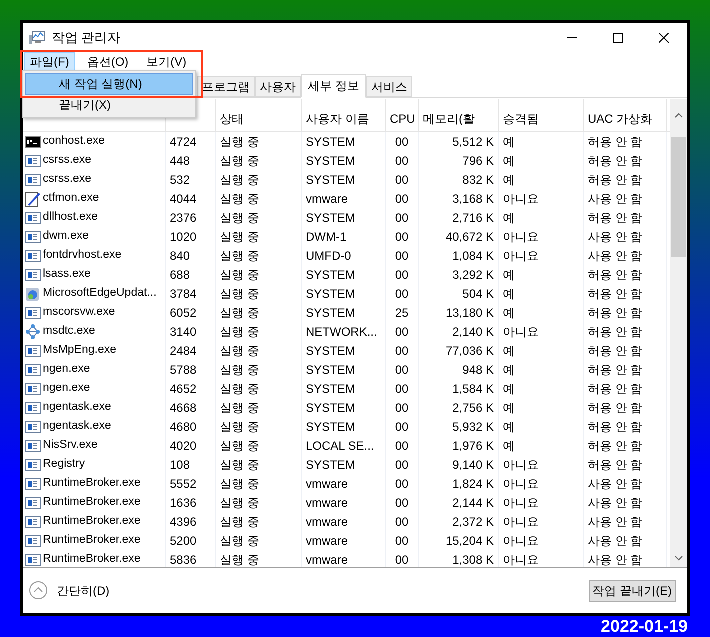 Image resolution: width=710 pixels, height=637 pixels. I want to click on fewer-details-link: 간단히(D), so click(83, 591).